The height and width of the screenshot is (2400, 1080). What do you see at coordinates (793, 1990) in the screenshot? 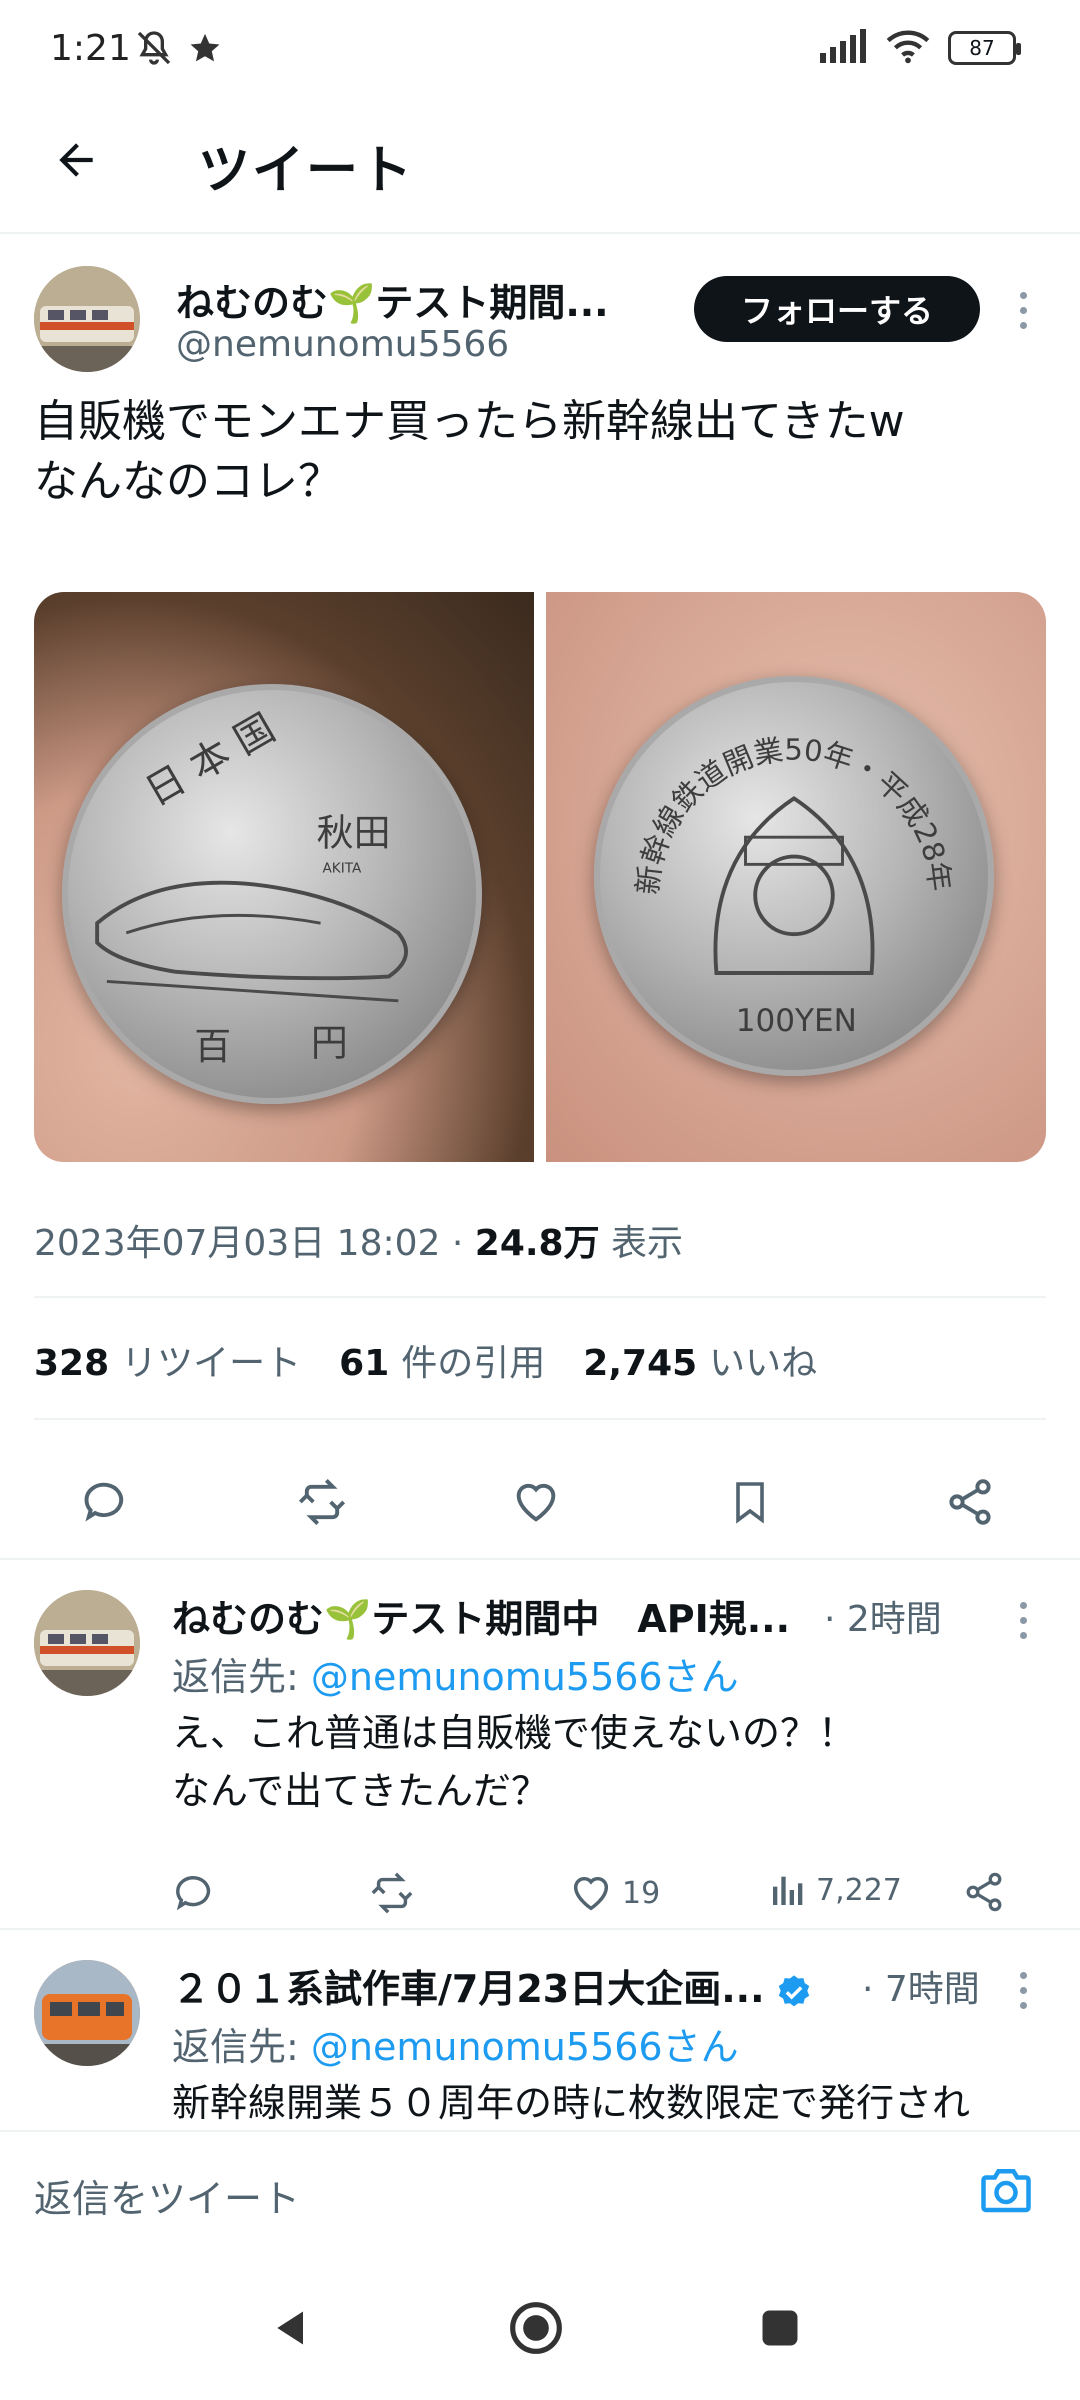
I see `verified-badge-icon` at bounding box center [793, 1990].